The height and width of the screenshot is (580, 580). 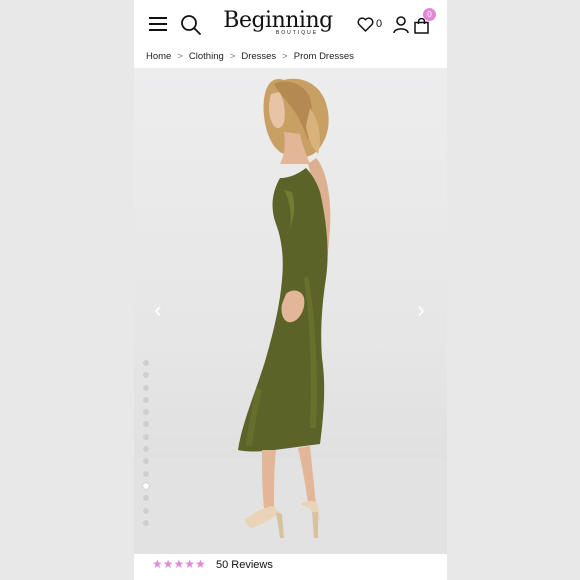 What do you see at coordinates (290, 567) in the screenshot?
I see `product-reviews-summary: ★★★★★ 50 Reviews` at bounding box center [290, 567].